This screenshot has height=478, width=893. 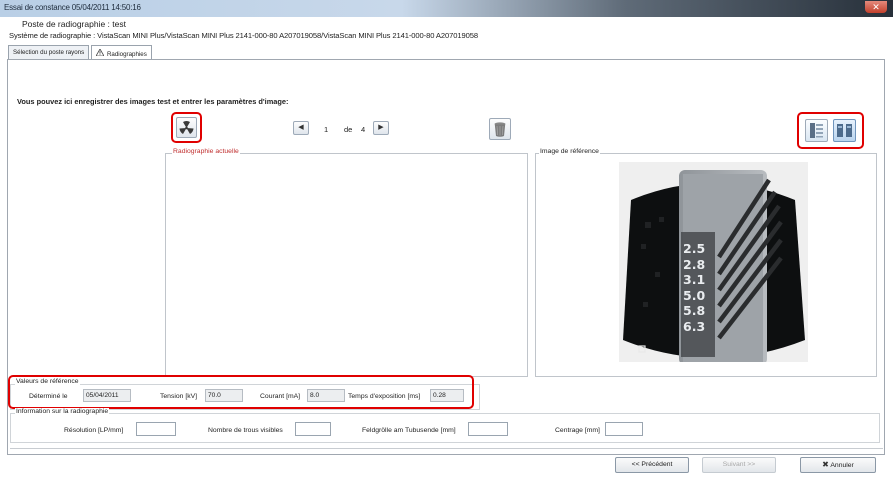 I want to click on tab-label: Radiographies, so click(x=126, y=54).